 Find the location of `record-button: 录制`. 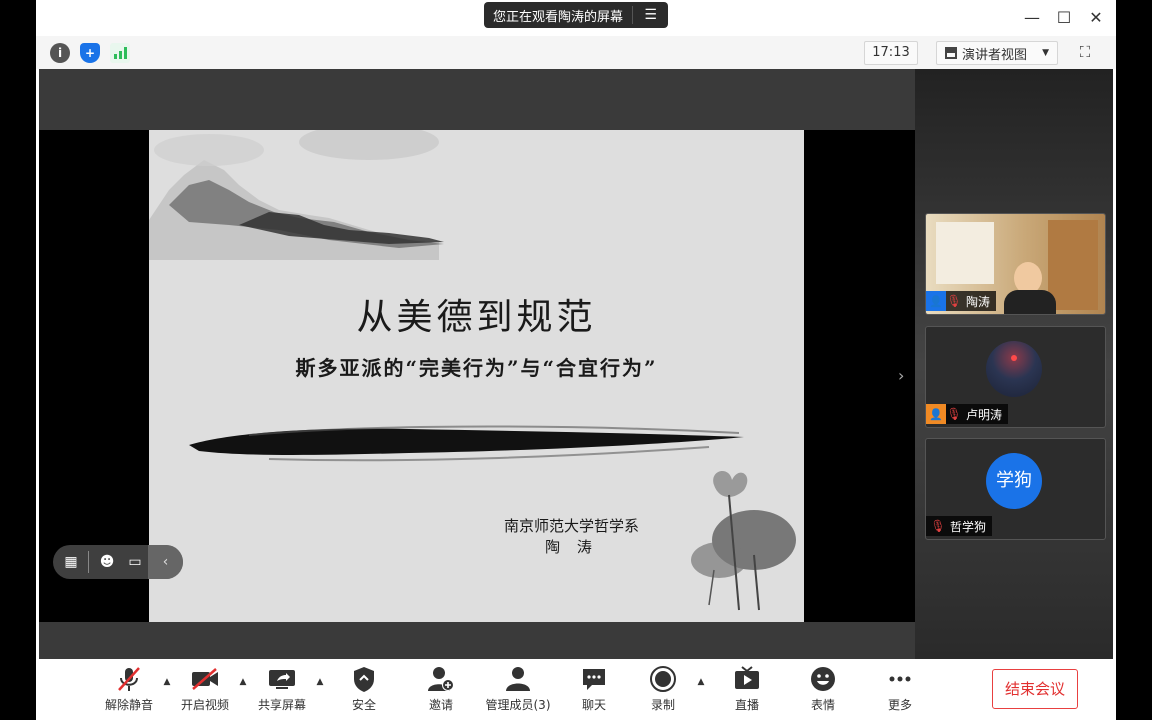

record-button: 录制 is located at coordinates (663, 688).